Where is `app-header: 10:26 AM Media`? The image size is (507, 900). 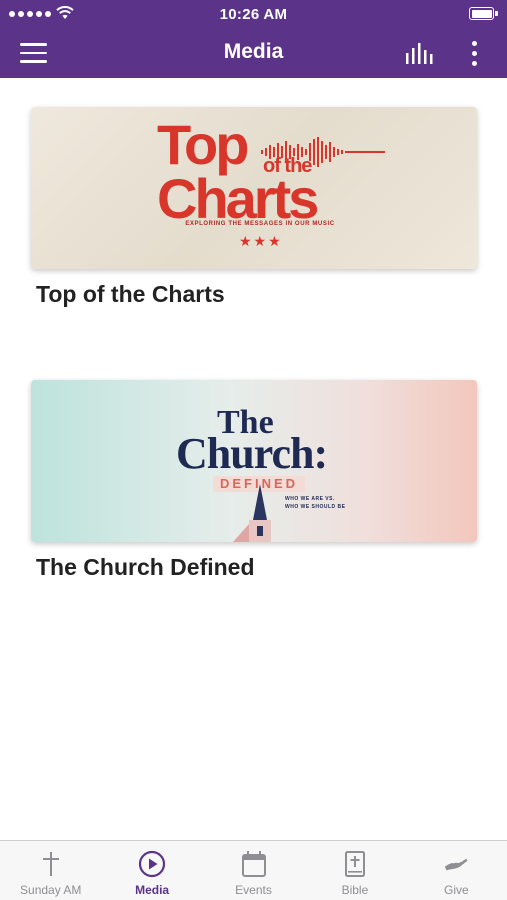 app-header: 10:26 AM Media is located at coordinates (253, 39).